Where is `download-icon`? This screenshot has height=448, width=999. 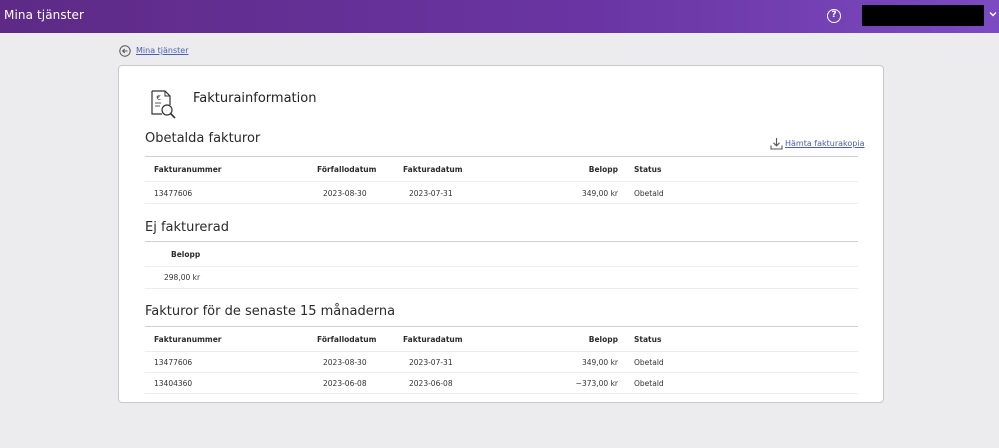
download-icon is located at coordinates (776, 144).